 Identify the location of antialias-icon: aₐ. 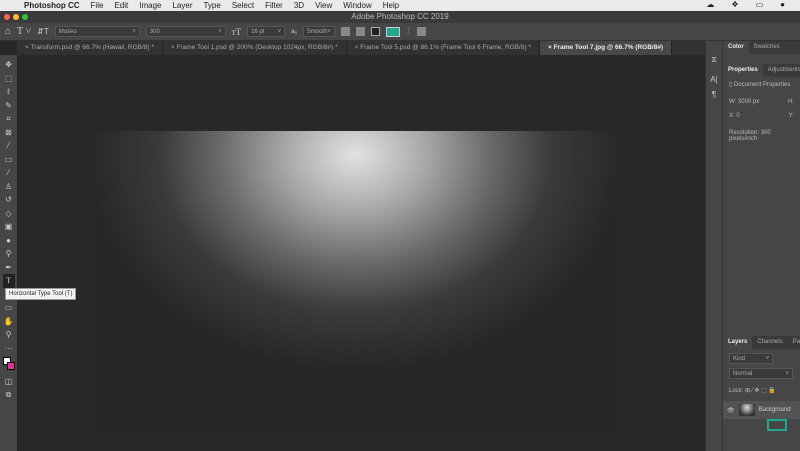
(294, 31).